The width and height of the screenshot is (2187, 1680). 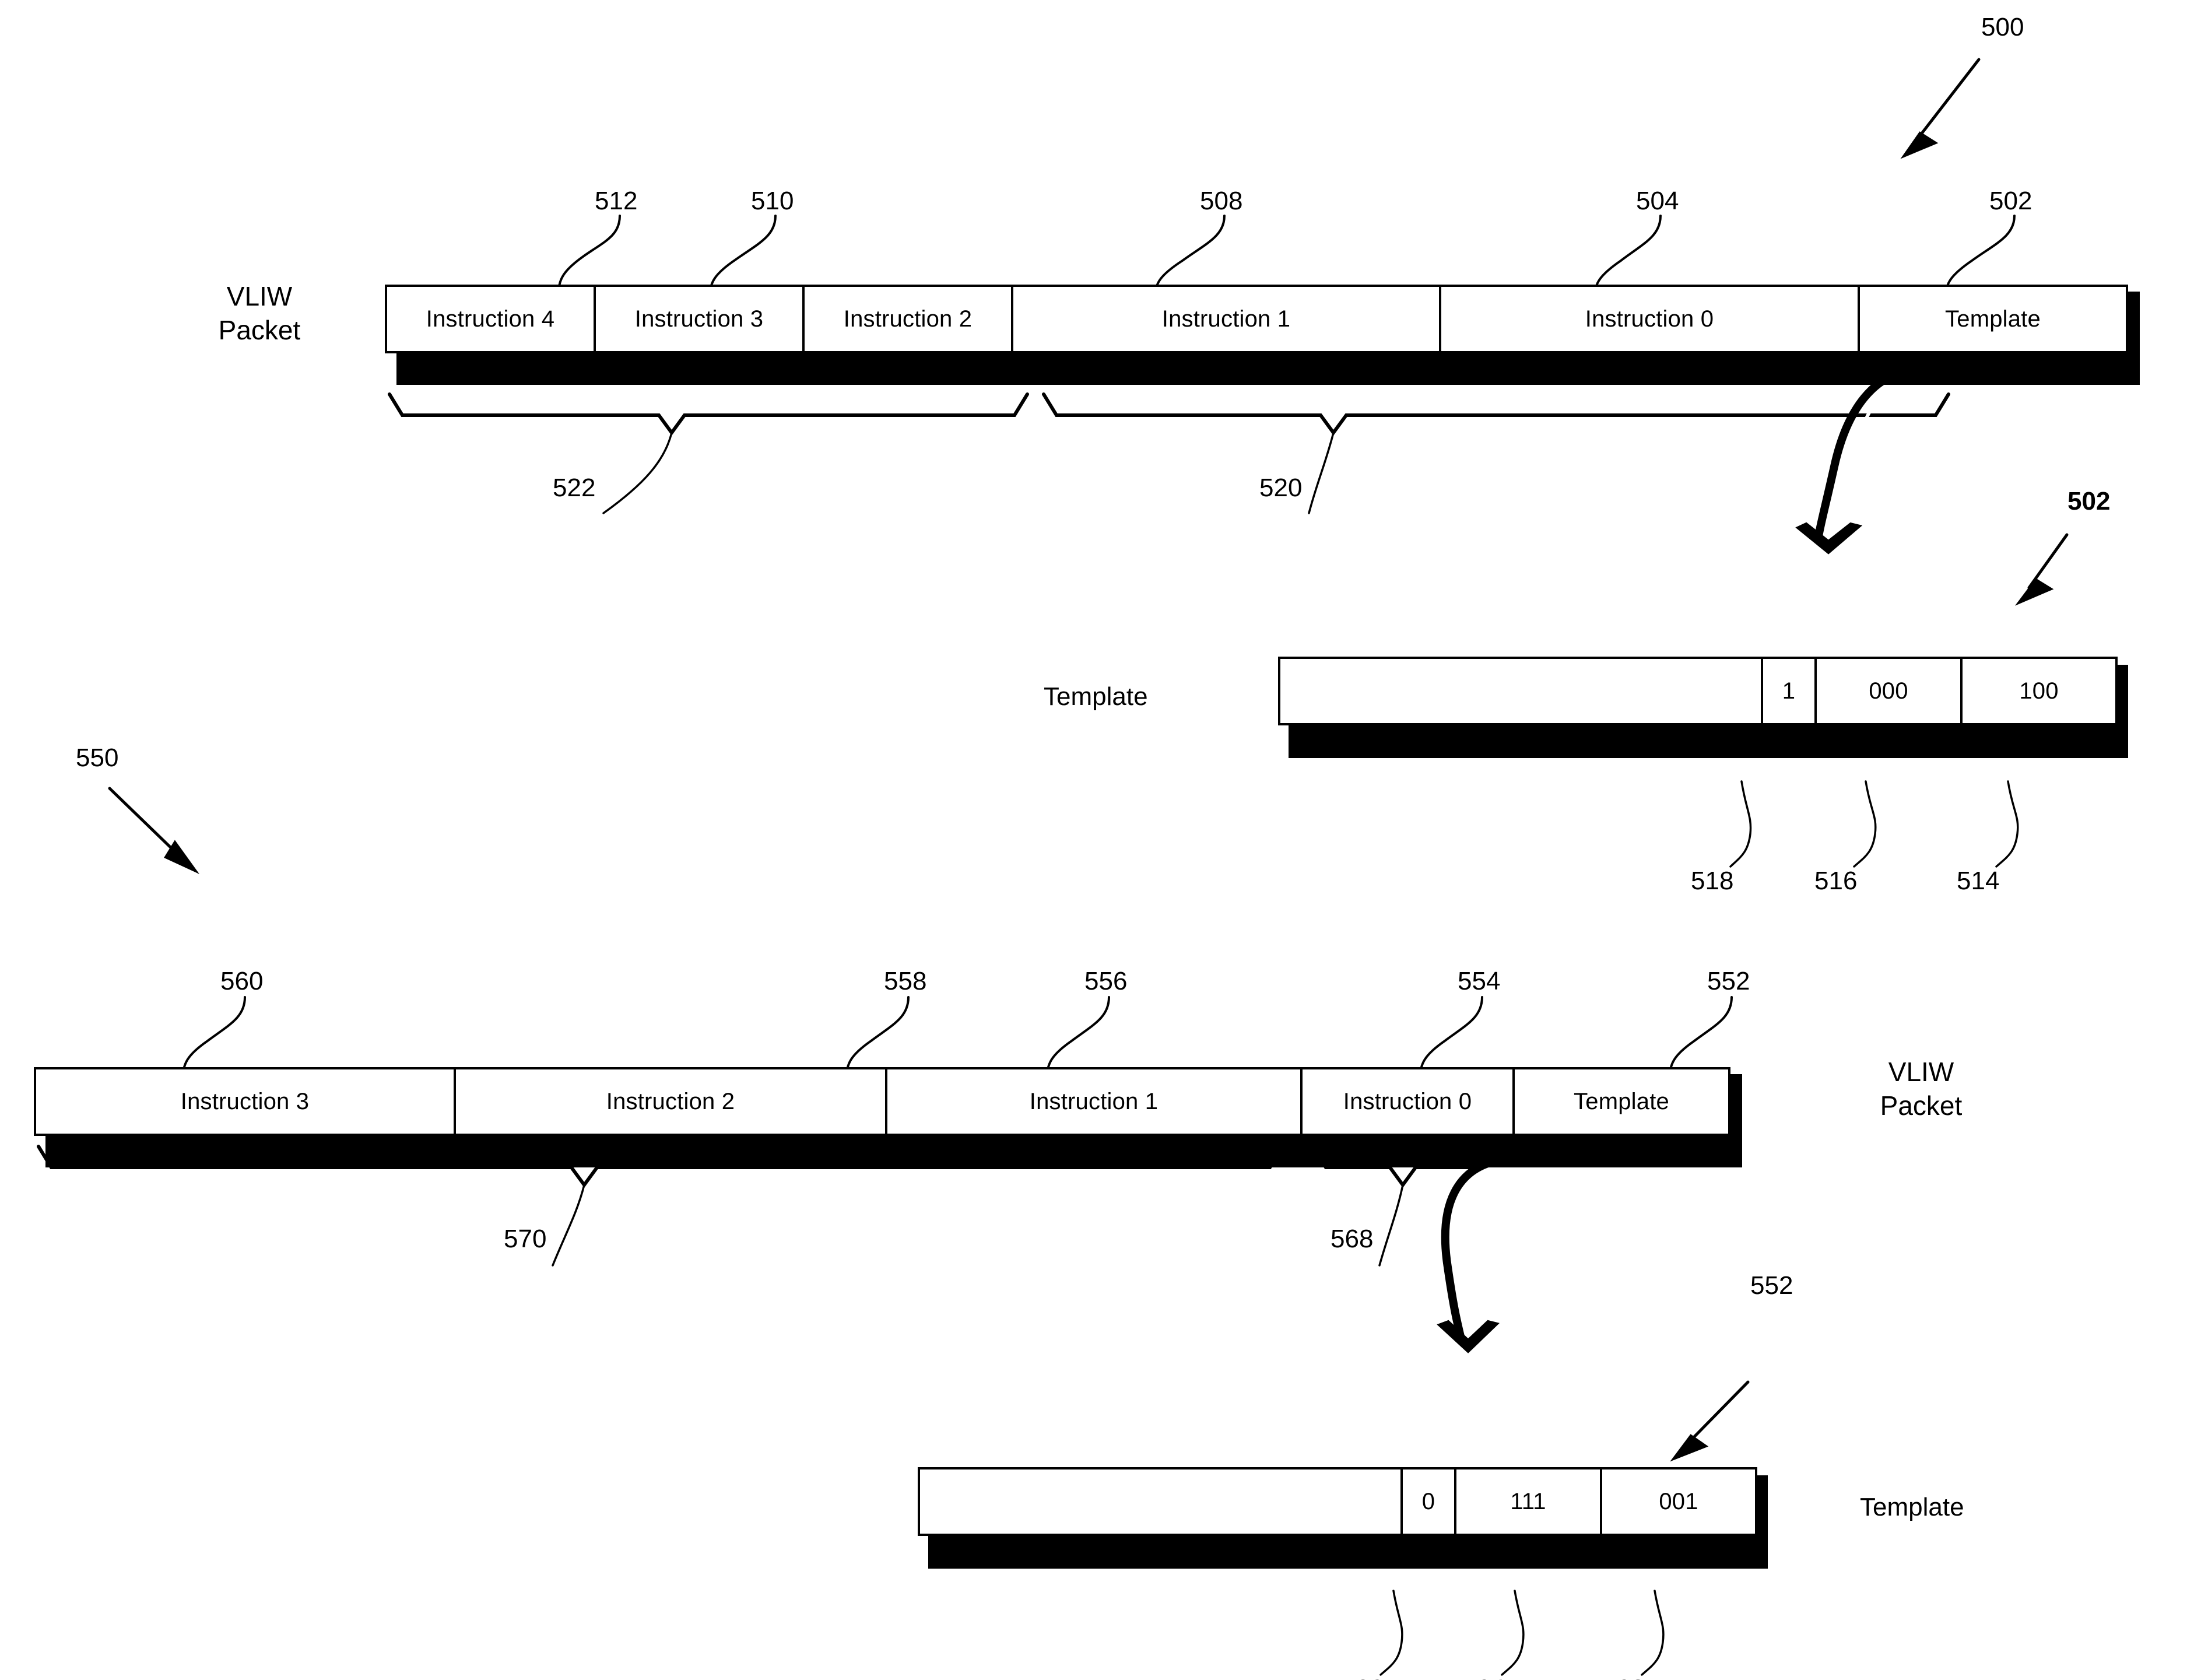 What do you see at coordinates (145, 823) in the screenshot?
I see `arrow-550-shaft` at bounding box center [145, 823].